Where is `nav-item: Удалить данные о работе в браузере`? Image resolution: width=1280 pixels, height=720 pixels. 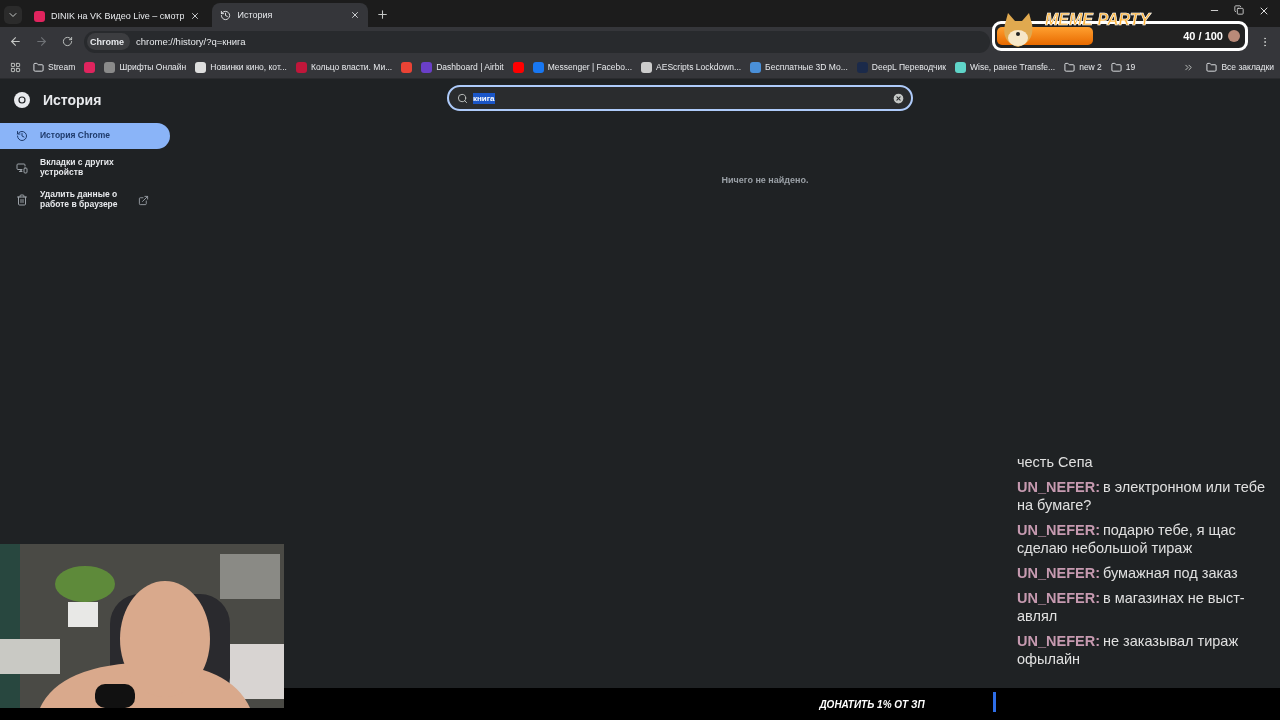 nav-item: Удалить данные о работе в браузере is located at coordinates (85, 200).